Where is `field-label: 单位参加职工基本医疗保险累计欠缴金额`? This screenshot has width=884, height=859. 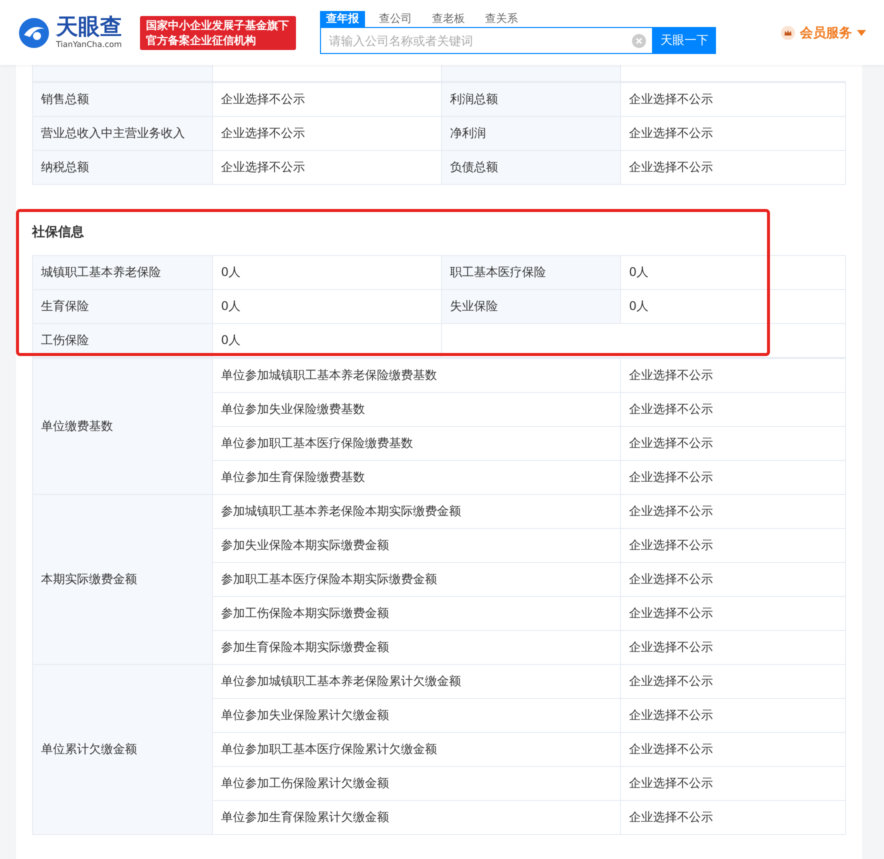
field-label: 单位参加职工基本医疗保险累计欠缴金额 is located at coordinates (416, 749).